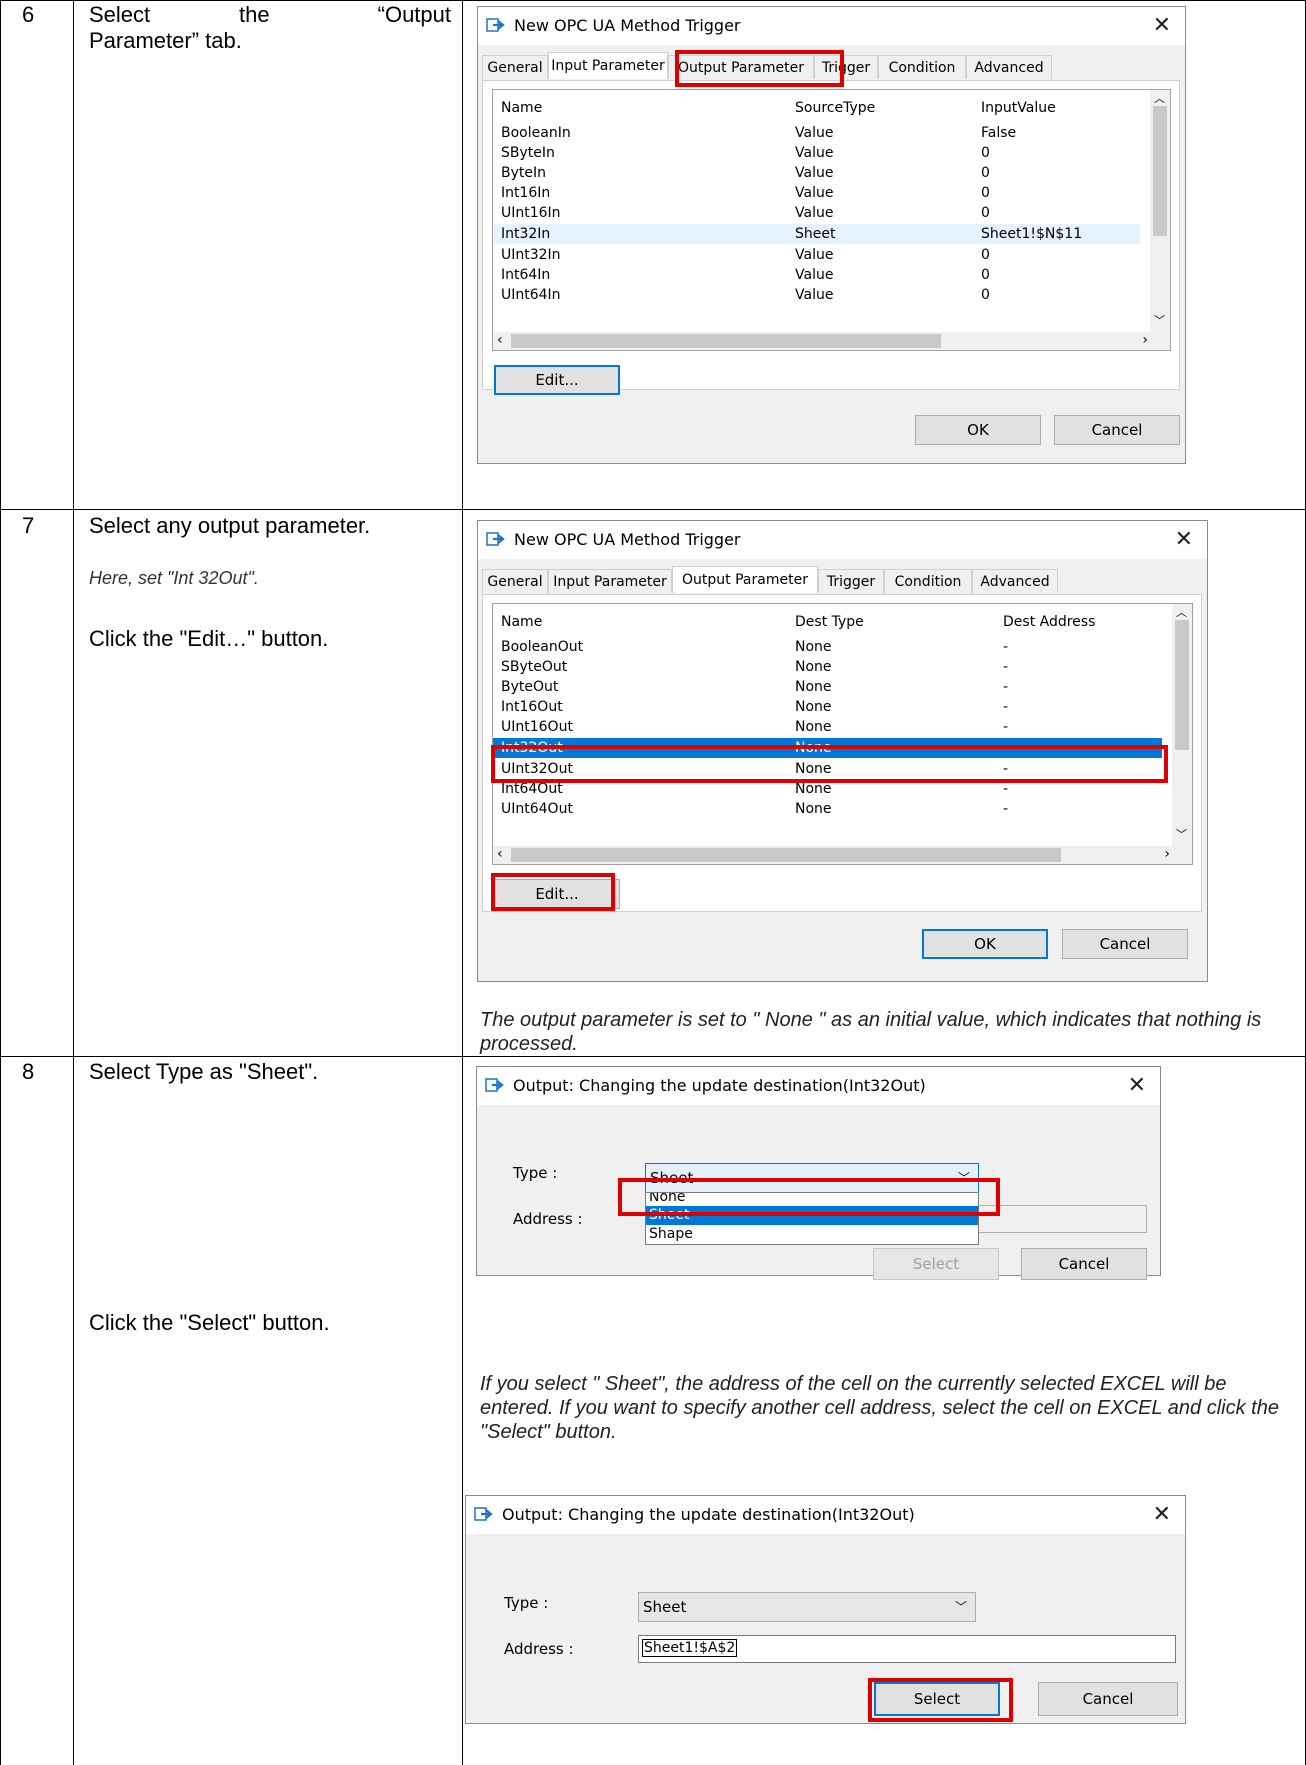 This screenshot has height=1765, width=1306. I want to click on list-item: UInt16Out None -, so click(831, 727).